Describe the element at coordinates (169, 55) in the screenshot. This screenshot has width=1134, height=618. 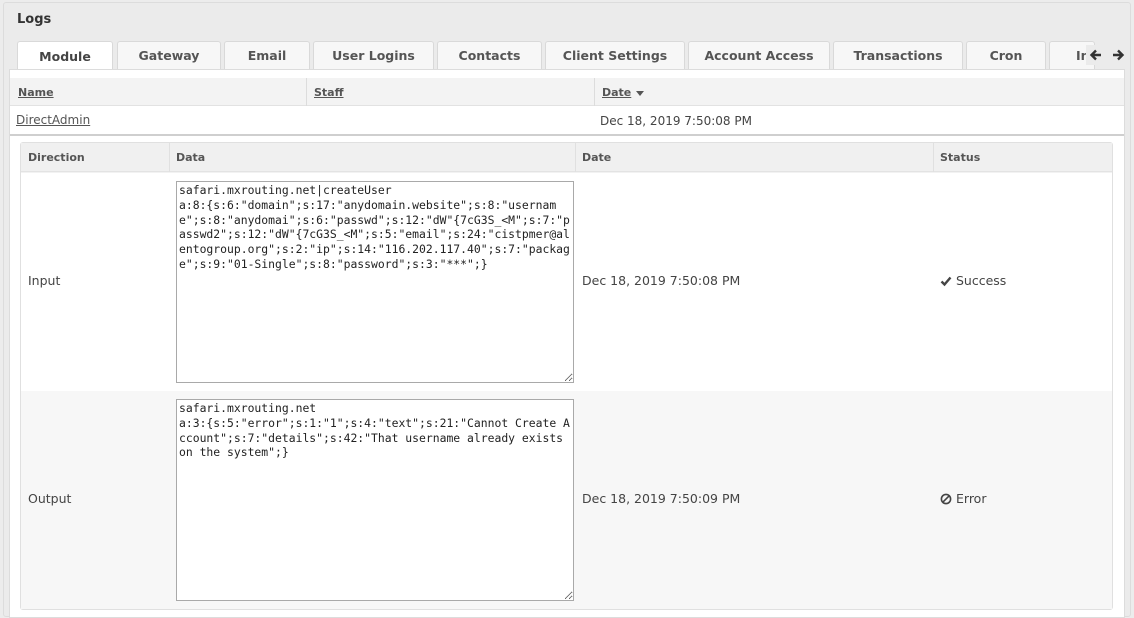
I see `tab-gateway: Gateway` at that location.